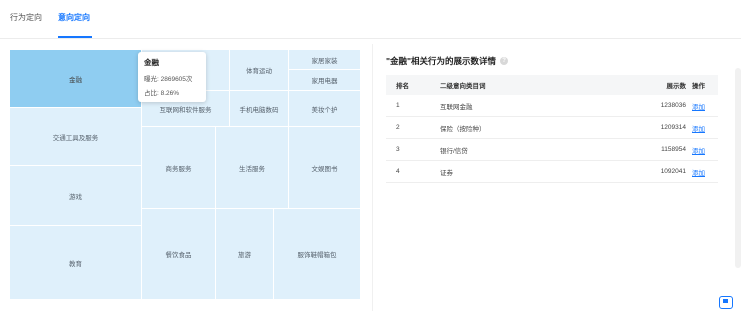 This screenshot has width=741, height=311. I want to click on row-category: 证券, so click(446, 173).